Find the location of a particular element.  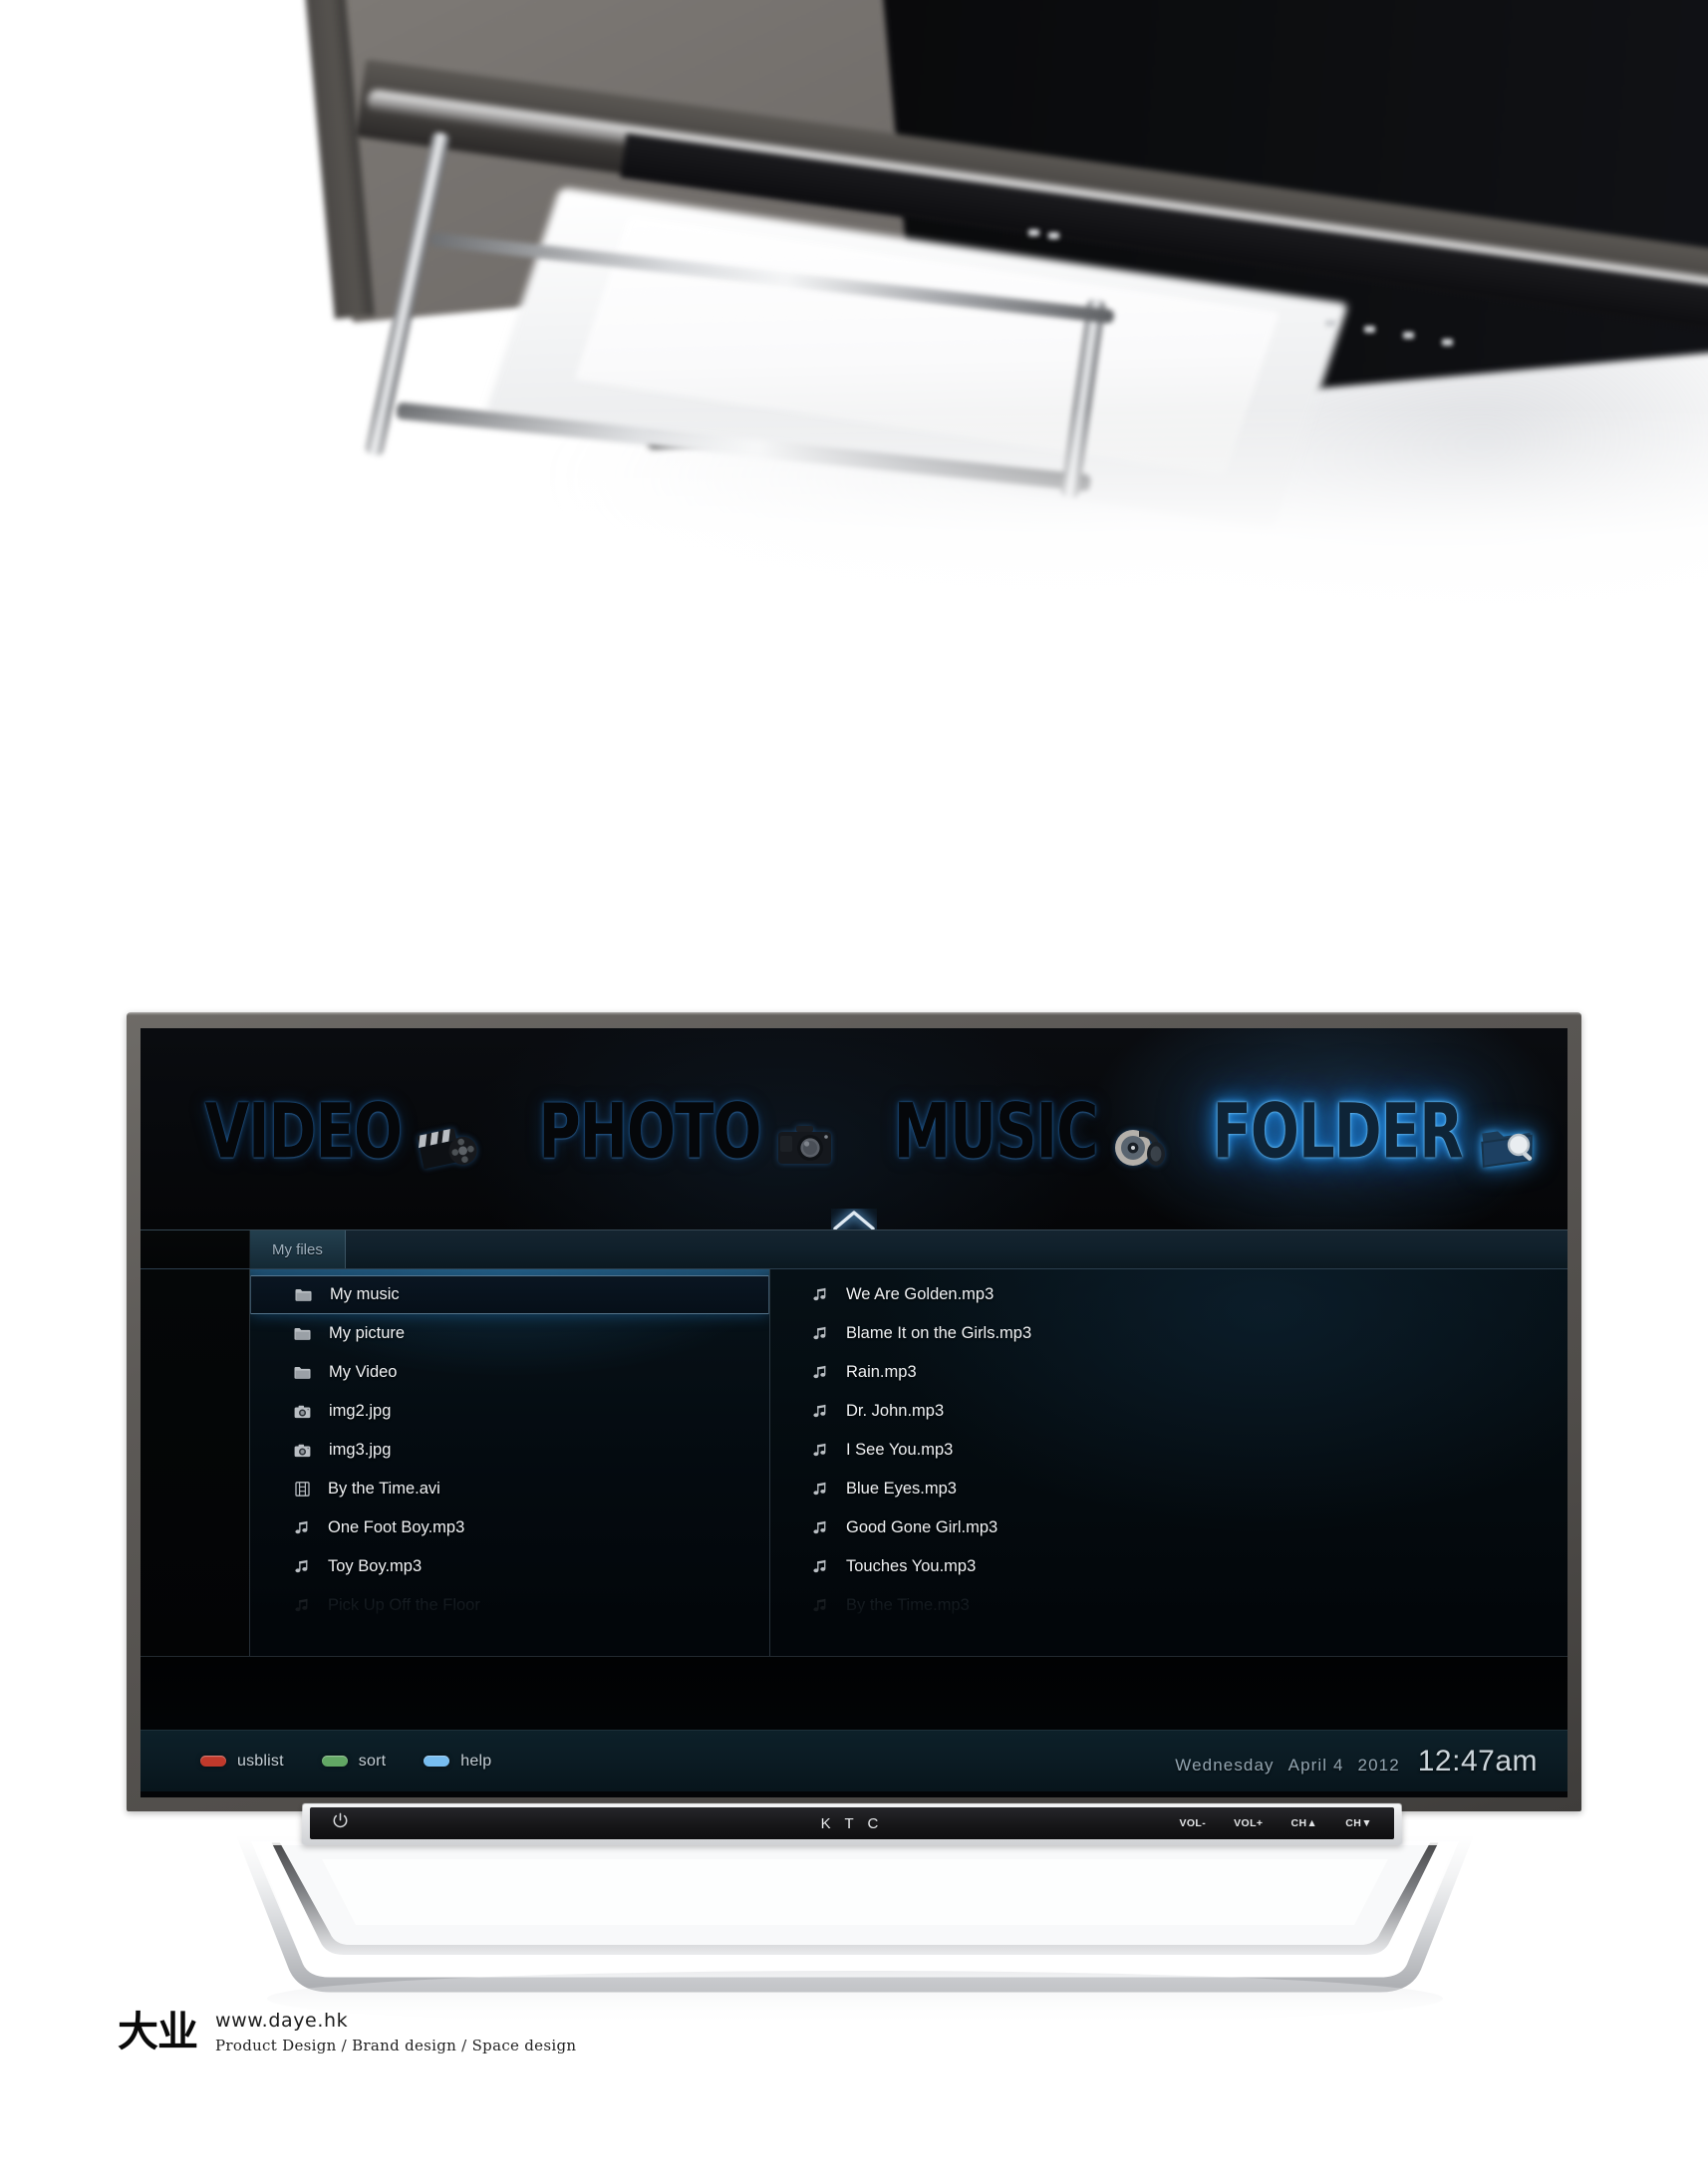

hero-bottom-fade is located at coordinates (854, 523).